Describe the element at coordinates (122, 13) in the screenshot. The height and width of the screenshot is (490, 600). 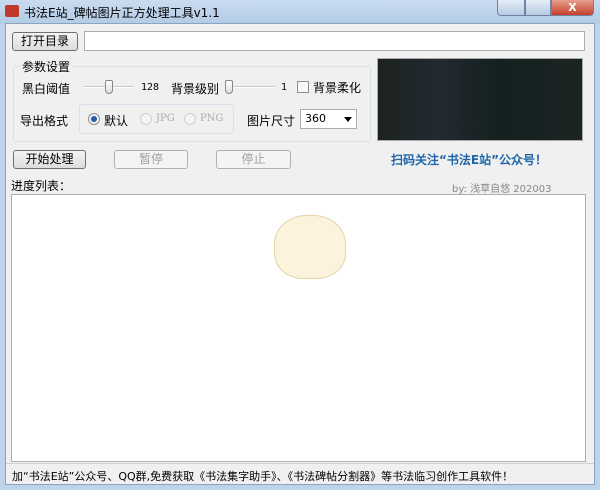
I see `window-title: 书法E站_碑帖图片正方处理工具v1.1` at that location.